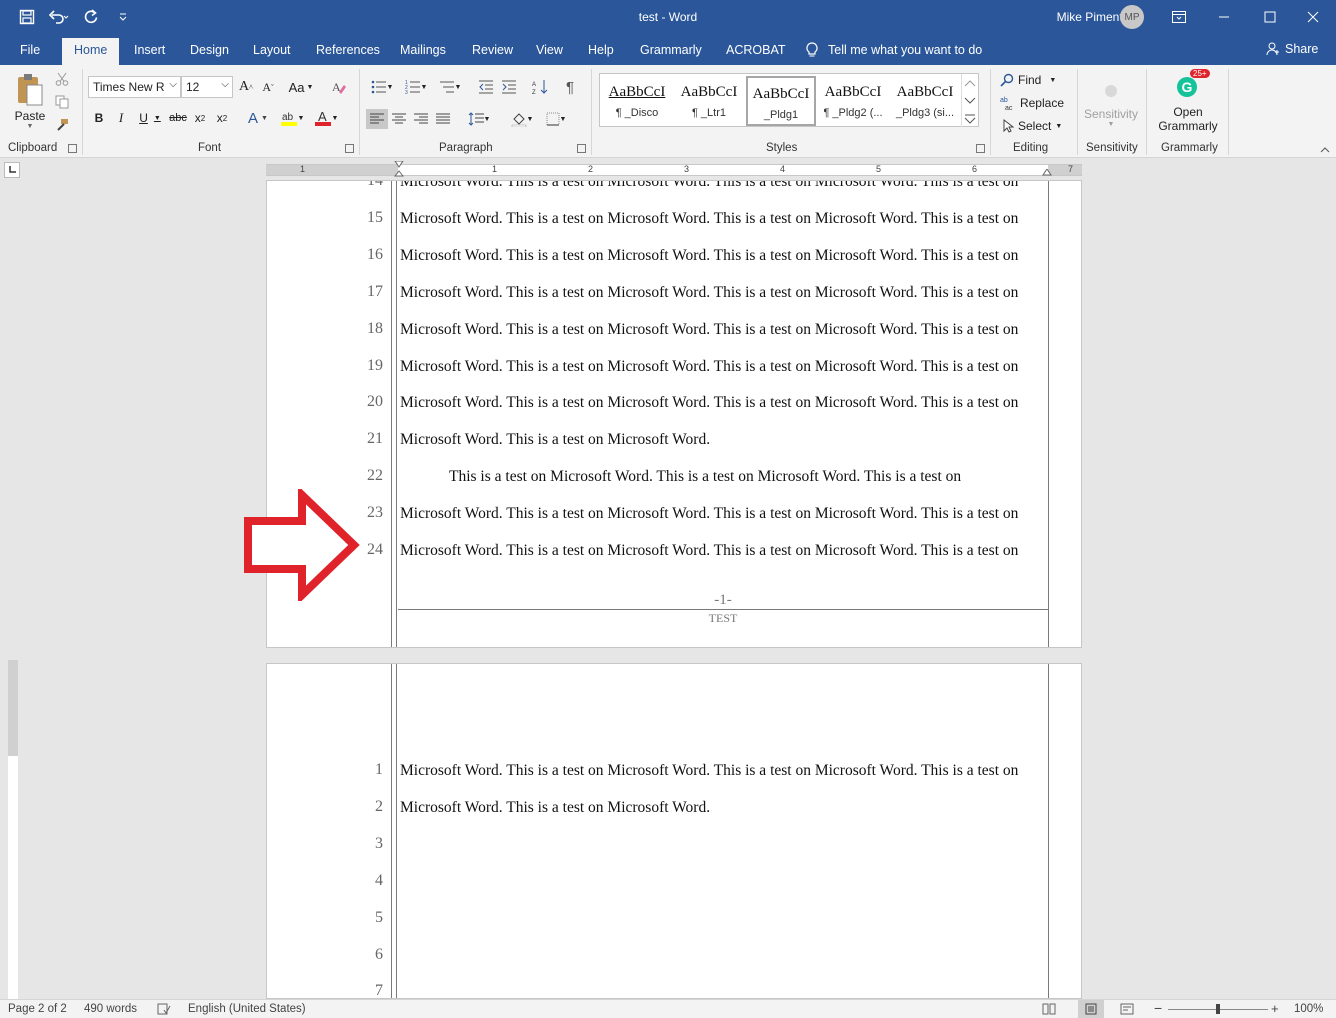 The image size is (1336, 1018). Describe the element at coordinates (399, 170) in the screenshot. I see `indent-marker-icon` at that location.